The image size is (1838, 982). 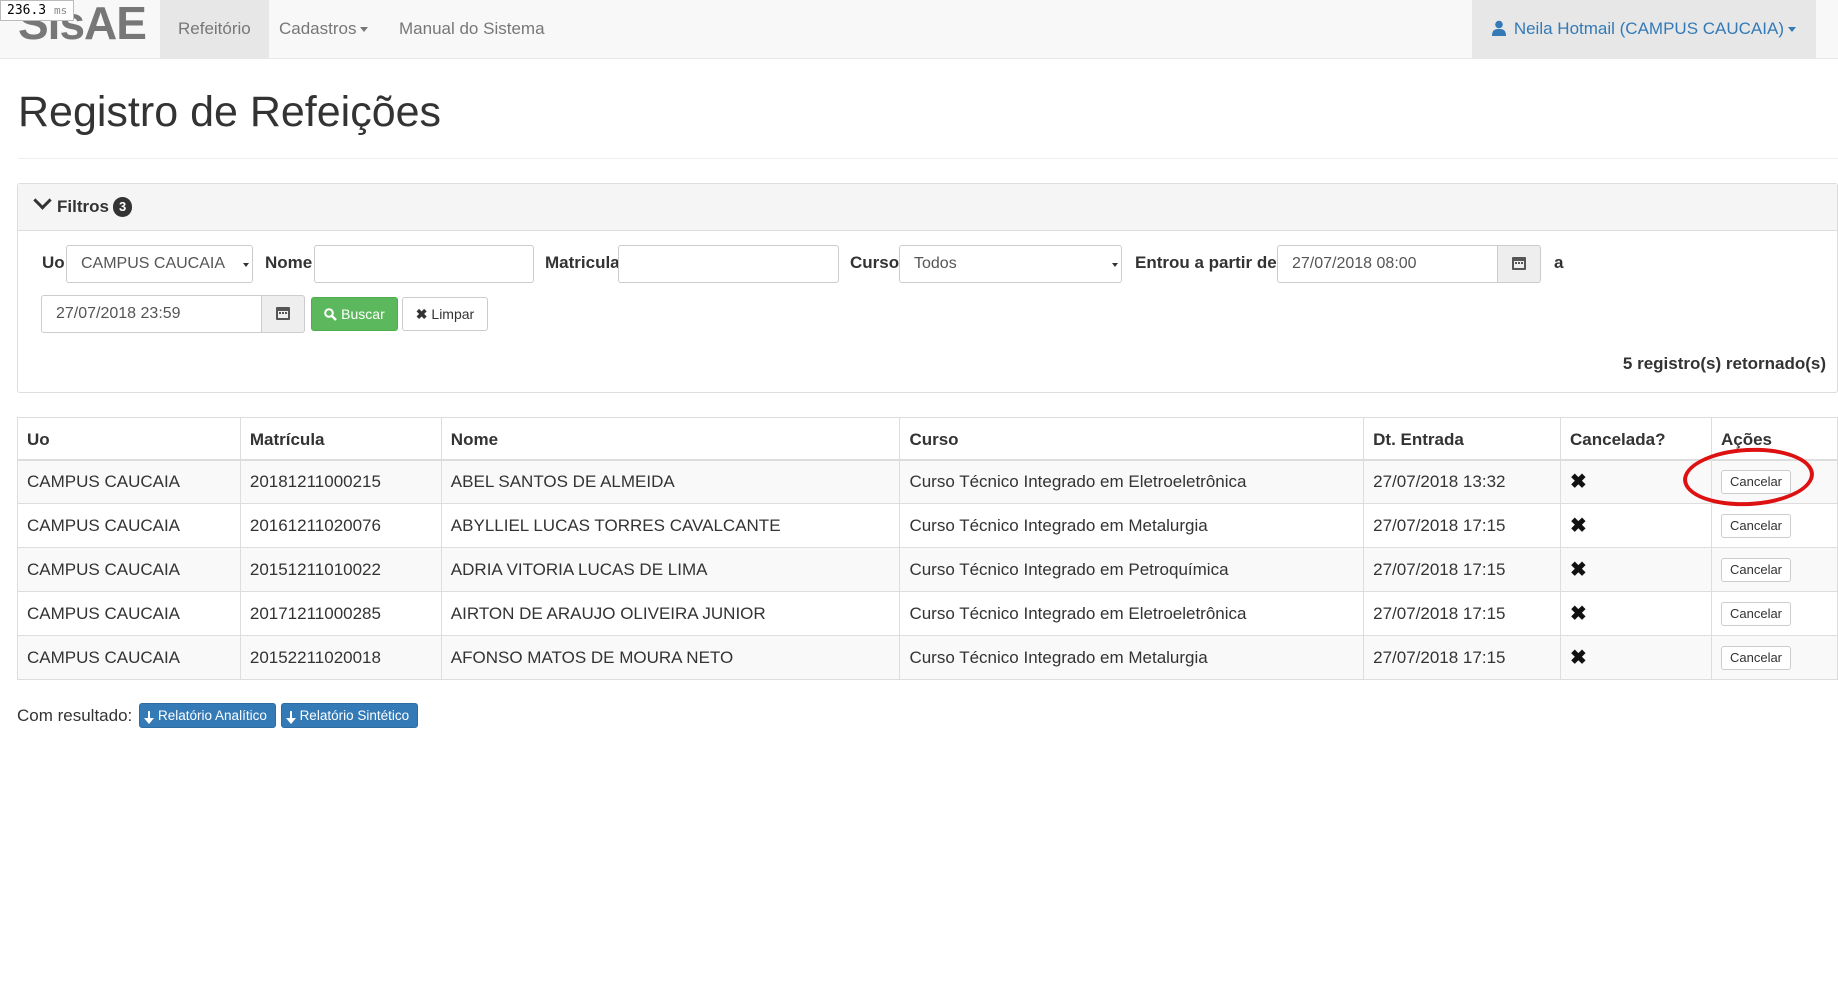 What do you see at coordinates (1774, 439) in the screenshot?
I see `col-header-acoes: Ações` at bounding box center [1774, 439].